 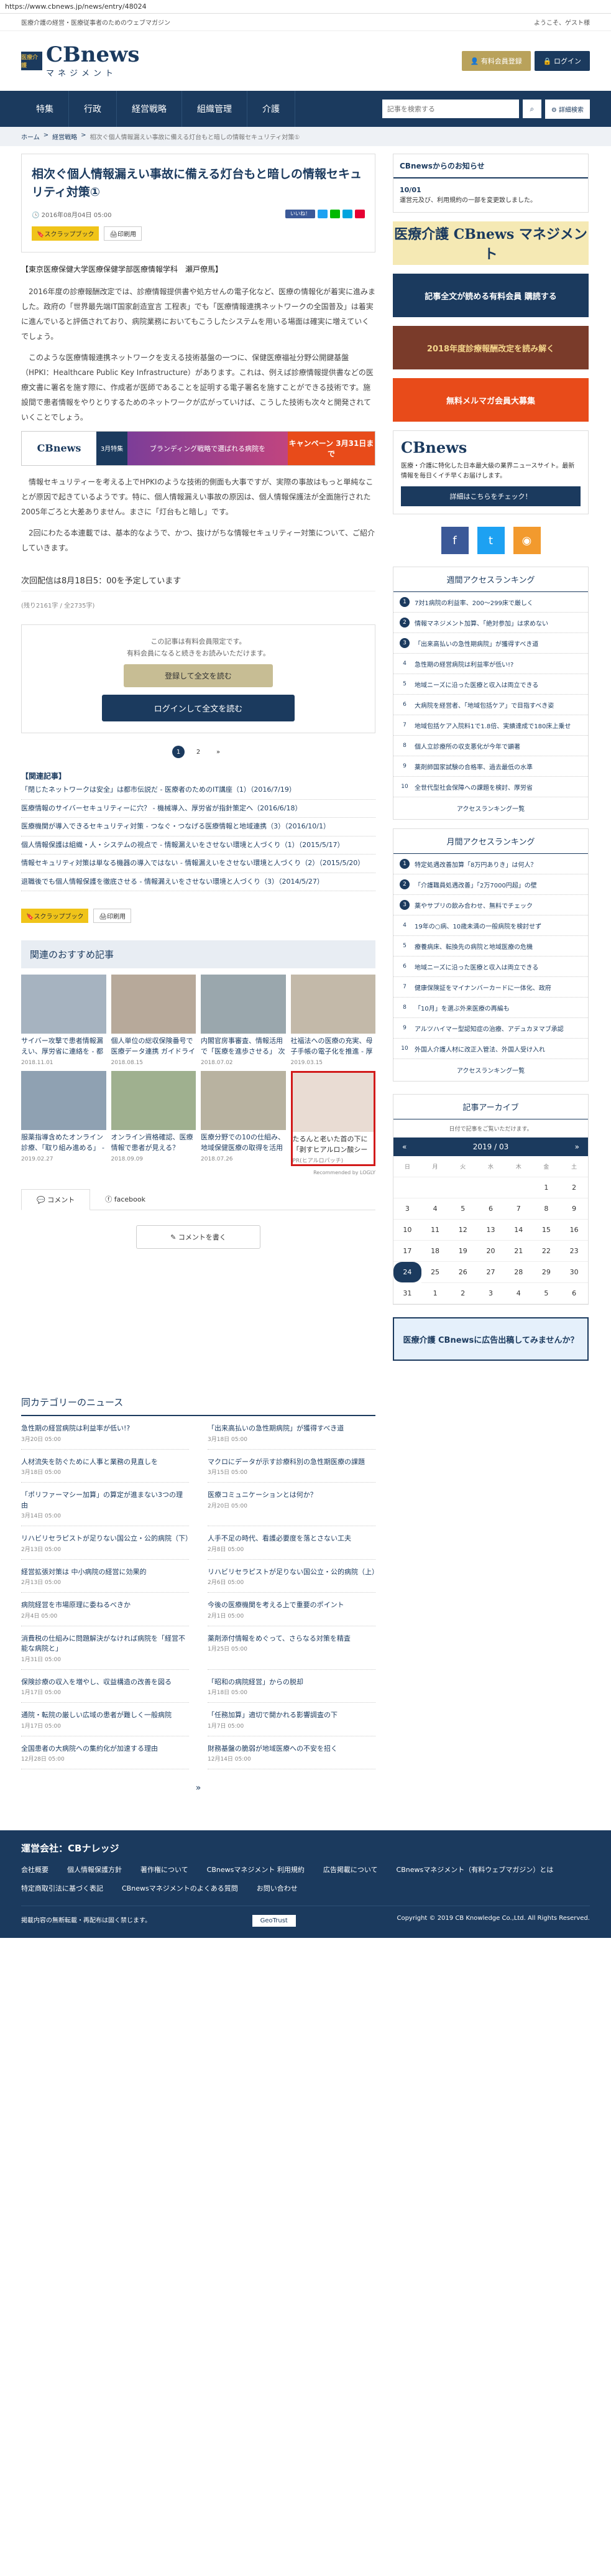 I want to click on news-item: 急性期の経営病院は利益率が低い!? 3月20日 05:00, so click(x=105, y=1433).